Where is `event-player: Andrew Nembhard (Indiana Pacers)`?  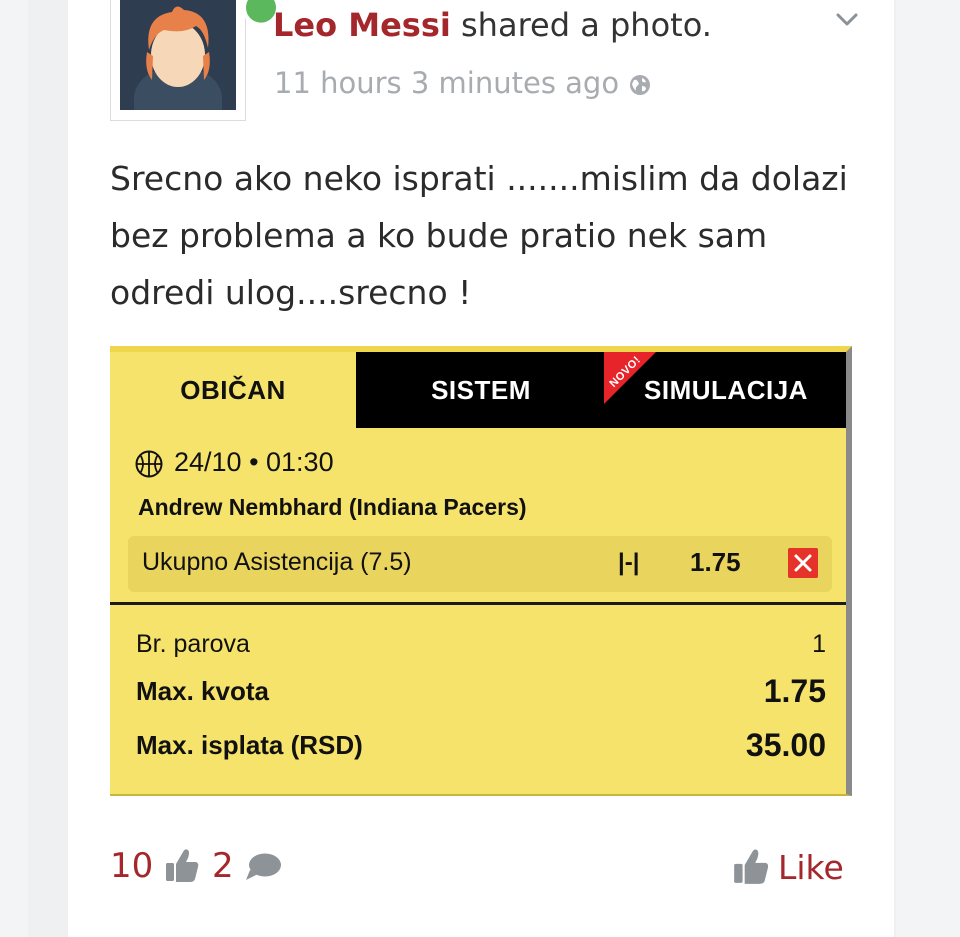
event-player: Andrew Nembhard (Indiana Pacers) is located at coordinates (332, 507).